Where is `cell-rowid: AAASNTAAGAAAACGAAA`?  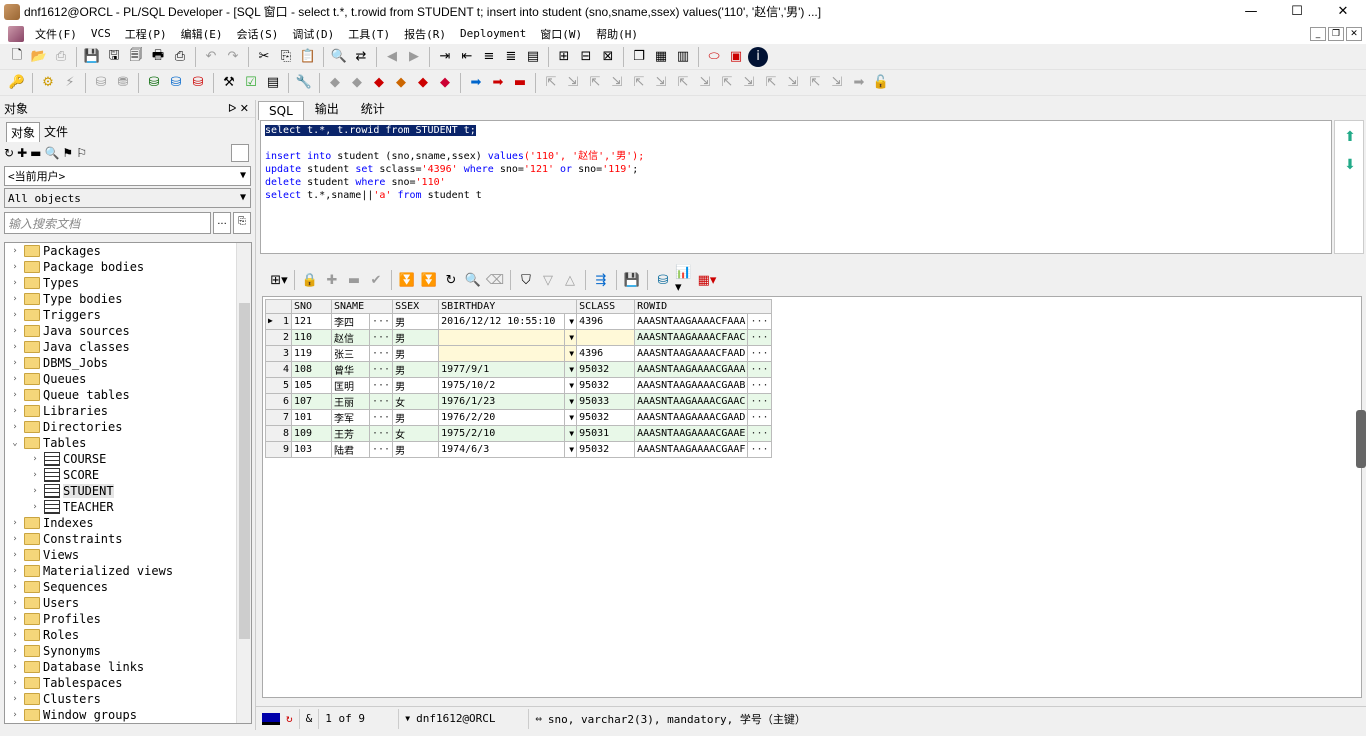
cell-rowid: AAASNTAAGAAAACGAAA is located at coordinates (691, 369).